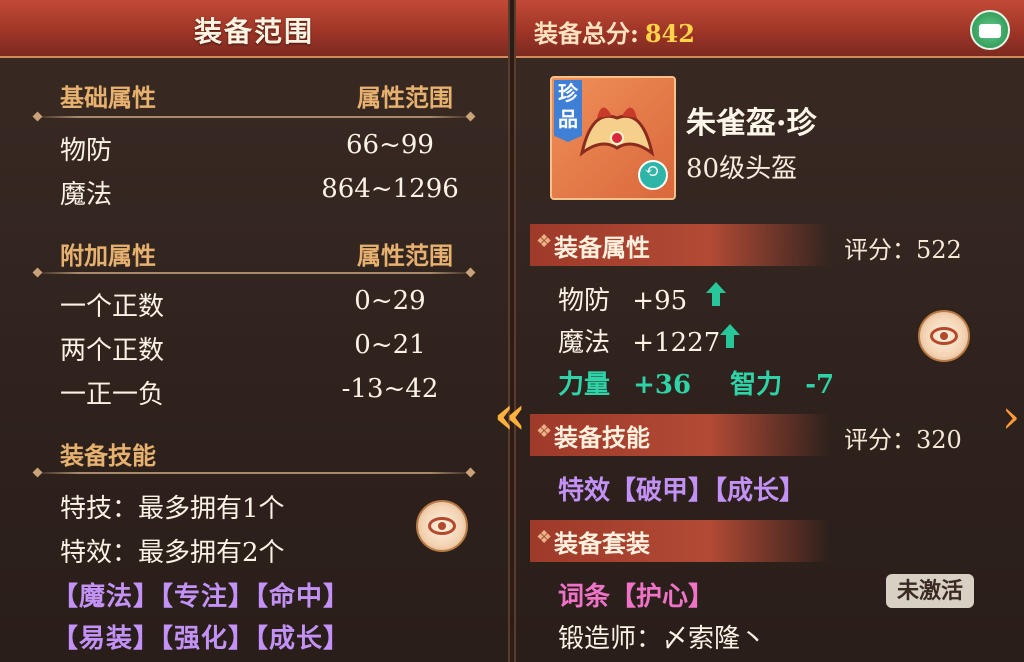 The width and height of the screenshot is (1024, 662). What do you see at coordinates (602, 543) in the screenshot?
I see `equip-set-heading: 装备套装` at bounding box center [602, 543].